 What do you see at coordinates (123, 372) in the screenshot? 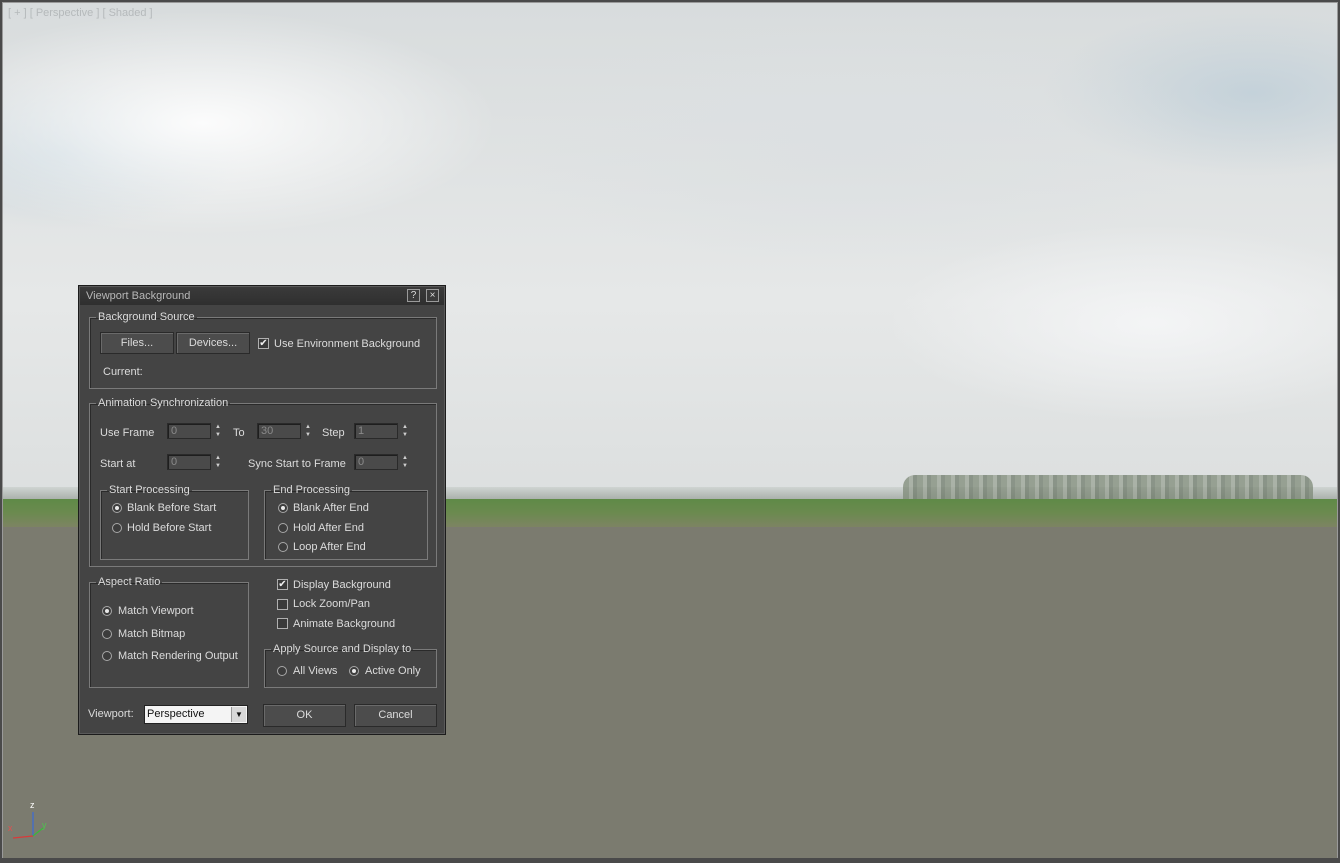
I see `current-label: Current:` at bounding box center [123, 372].